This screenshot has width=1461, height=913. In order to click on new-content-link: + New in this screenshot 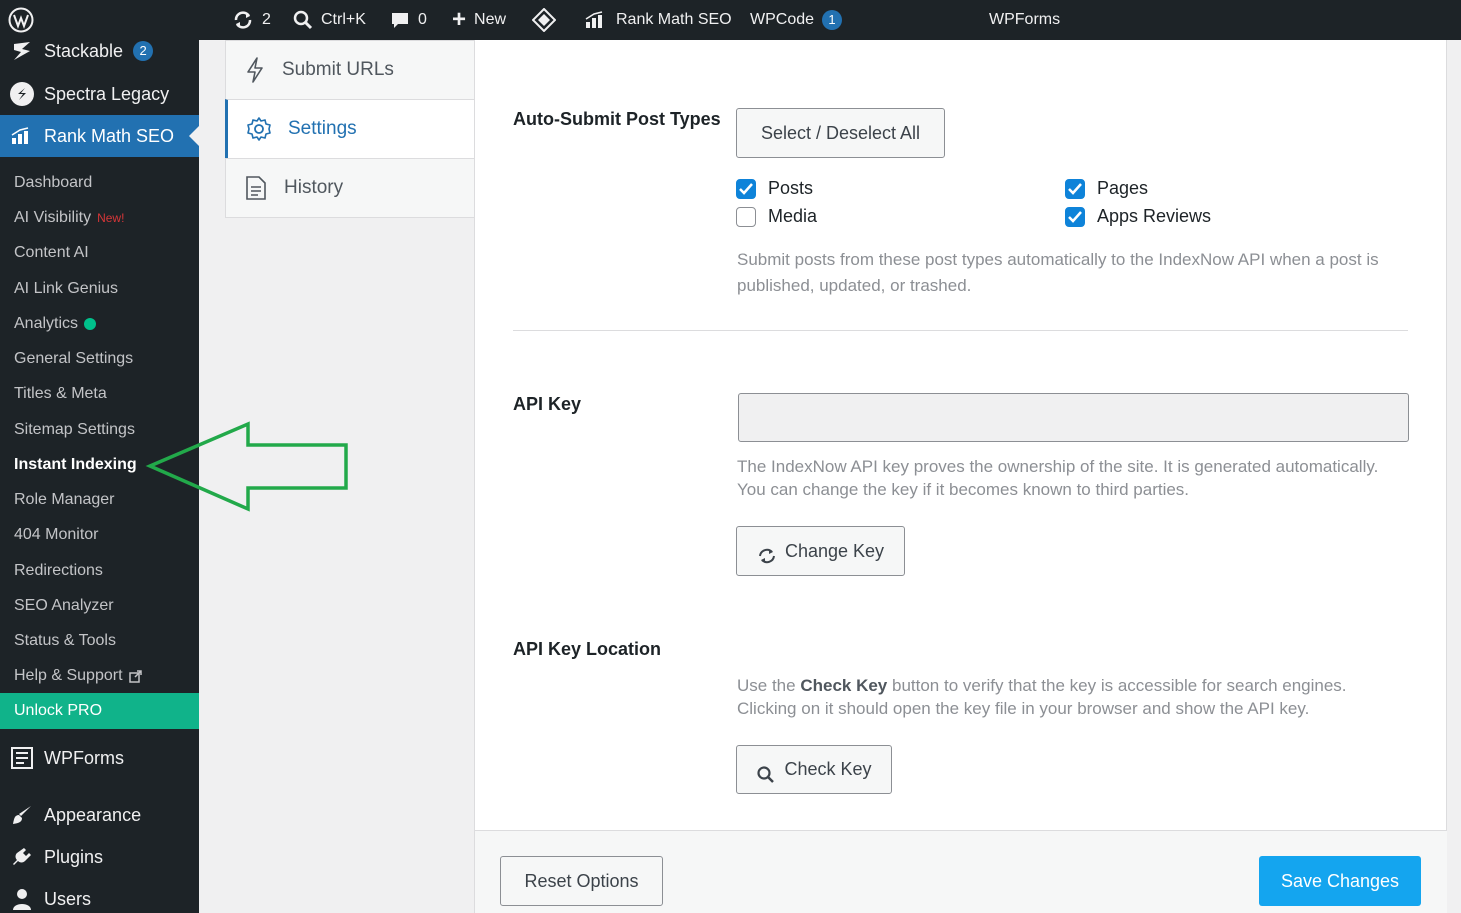, I will do `click(479, 20)`.